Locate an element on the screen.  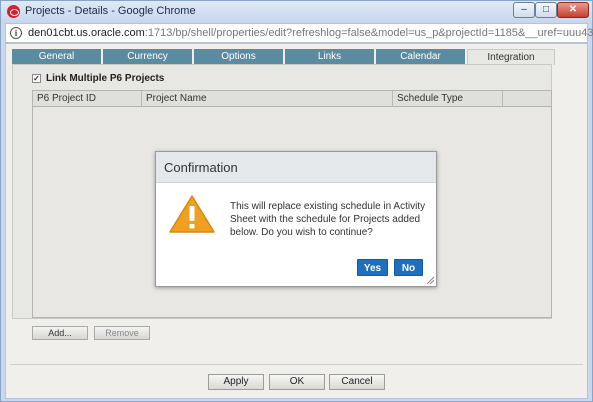
minimize-button: – is located at coordinates (524, 10).